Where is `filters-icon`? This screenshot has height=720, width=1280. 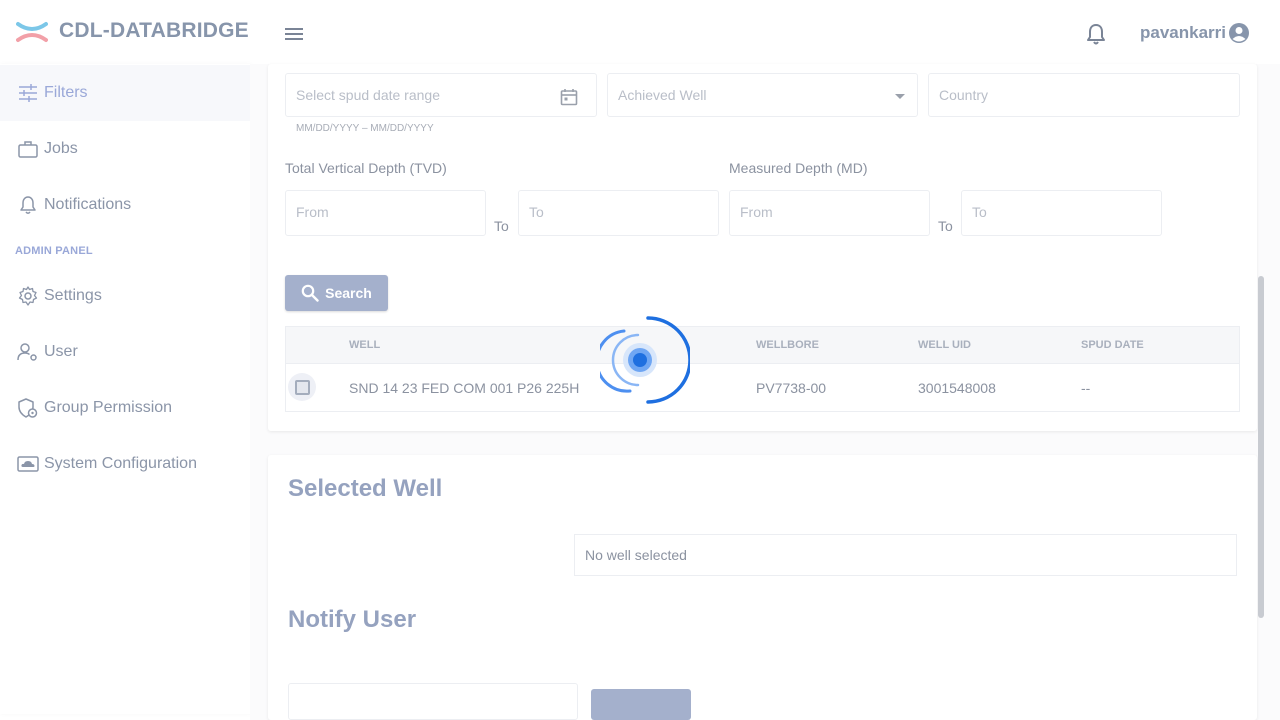
filters-icon is located at coordinates (28, 93).